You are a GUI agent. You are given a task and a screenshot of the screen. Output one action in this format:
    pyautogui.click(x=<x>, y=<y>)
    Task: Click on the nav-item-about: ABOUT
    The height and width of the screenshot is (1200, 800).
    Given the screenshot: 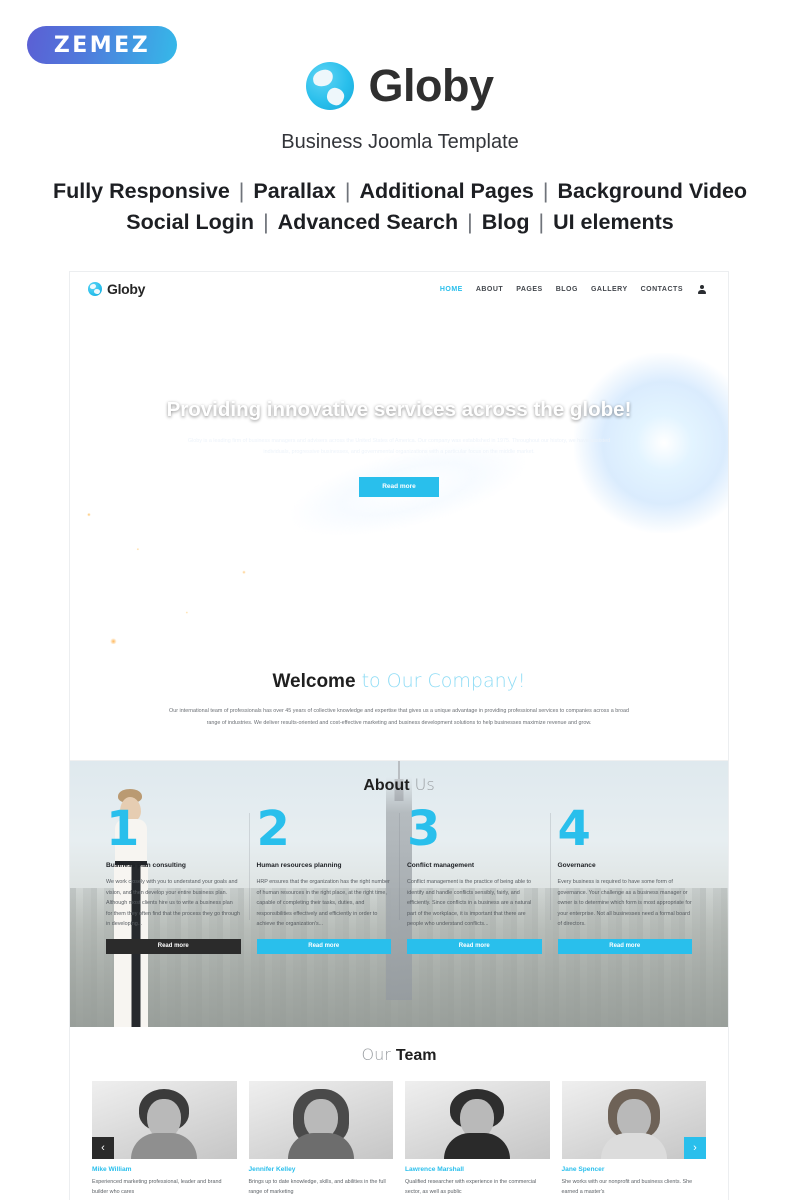 What is the action you would take?
    pyautogui.click(x=489, y=289)
    